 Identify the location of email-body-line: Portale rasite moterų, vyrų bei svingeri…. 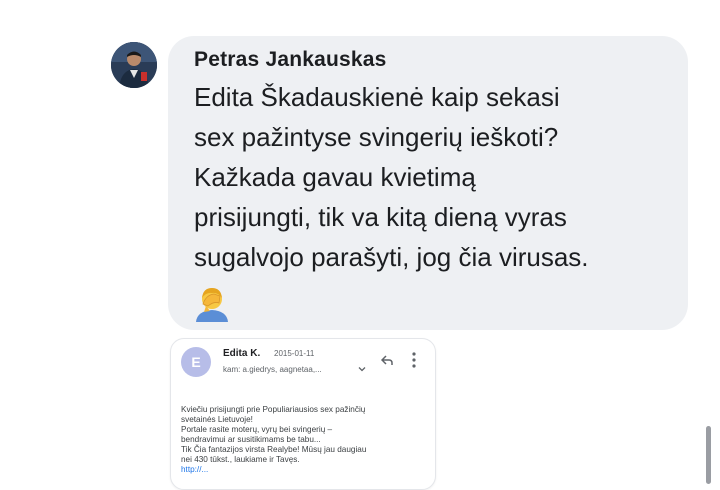
(257, 429).